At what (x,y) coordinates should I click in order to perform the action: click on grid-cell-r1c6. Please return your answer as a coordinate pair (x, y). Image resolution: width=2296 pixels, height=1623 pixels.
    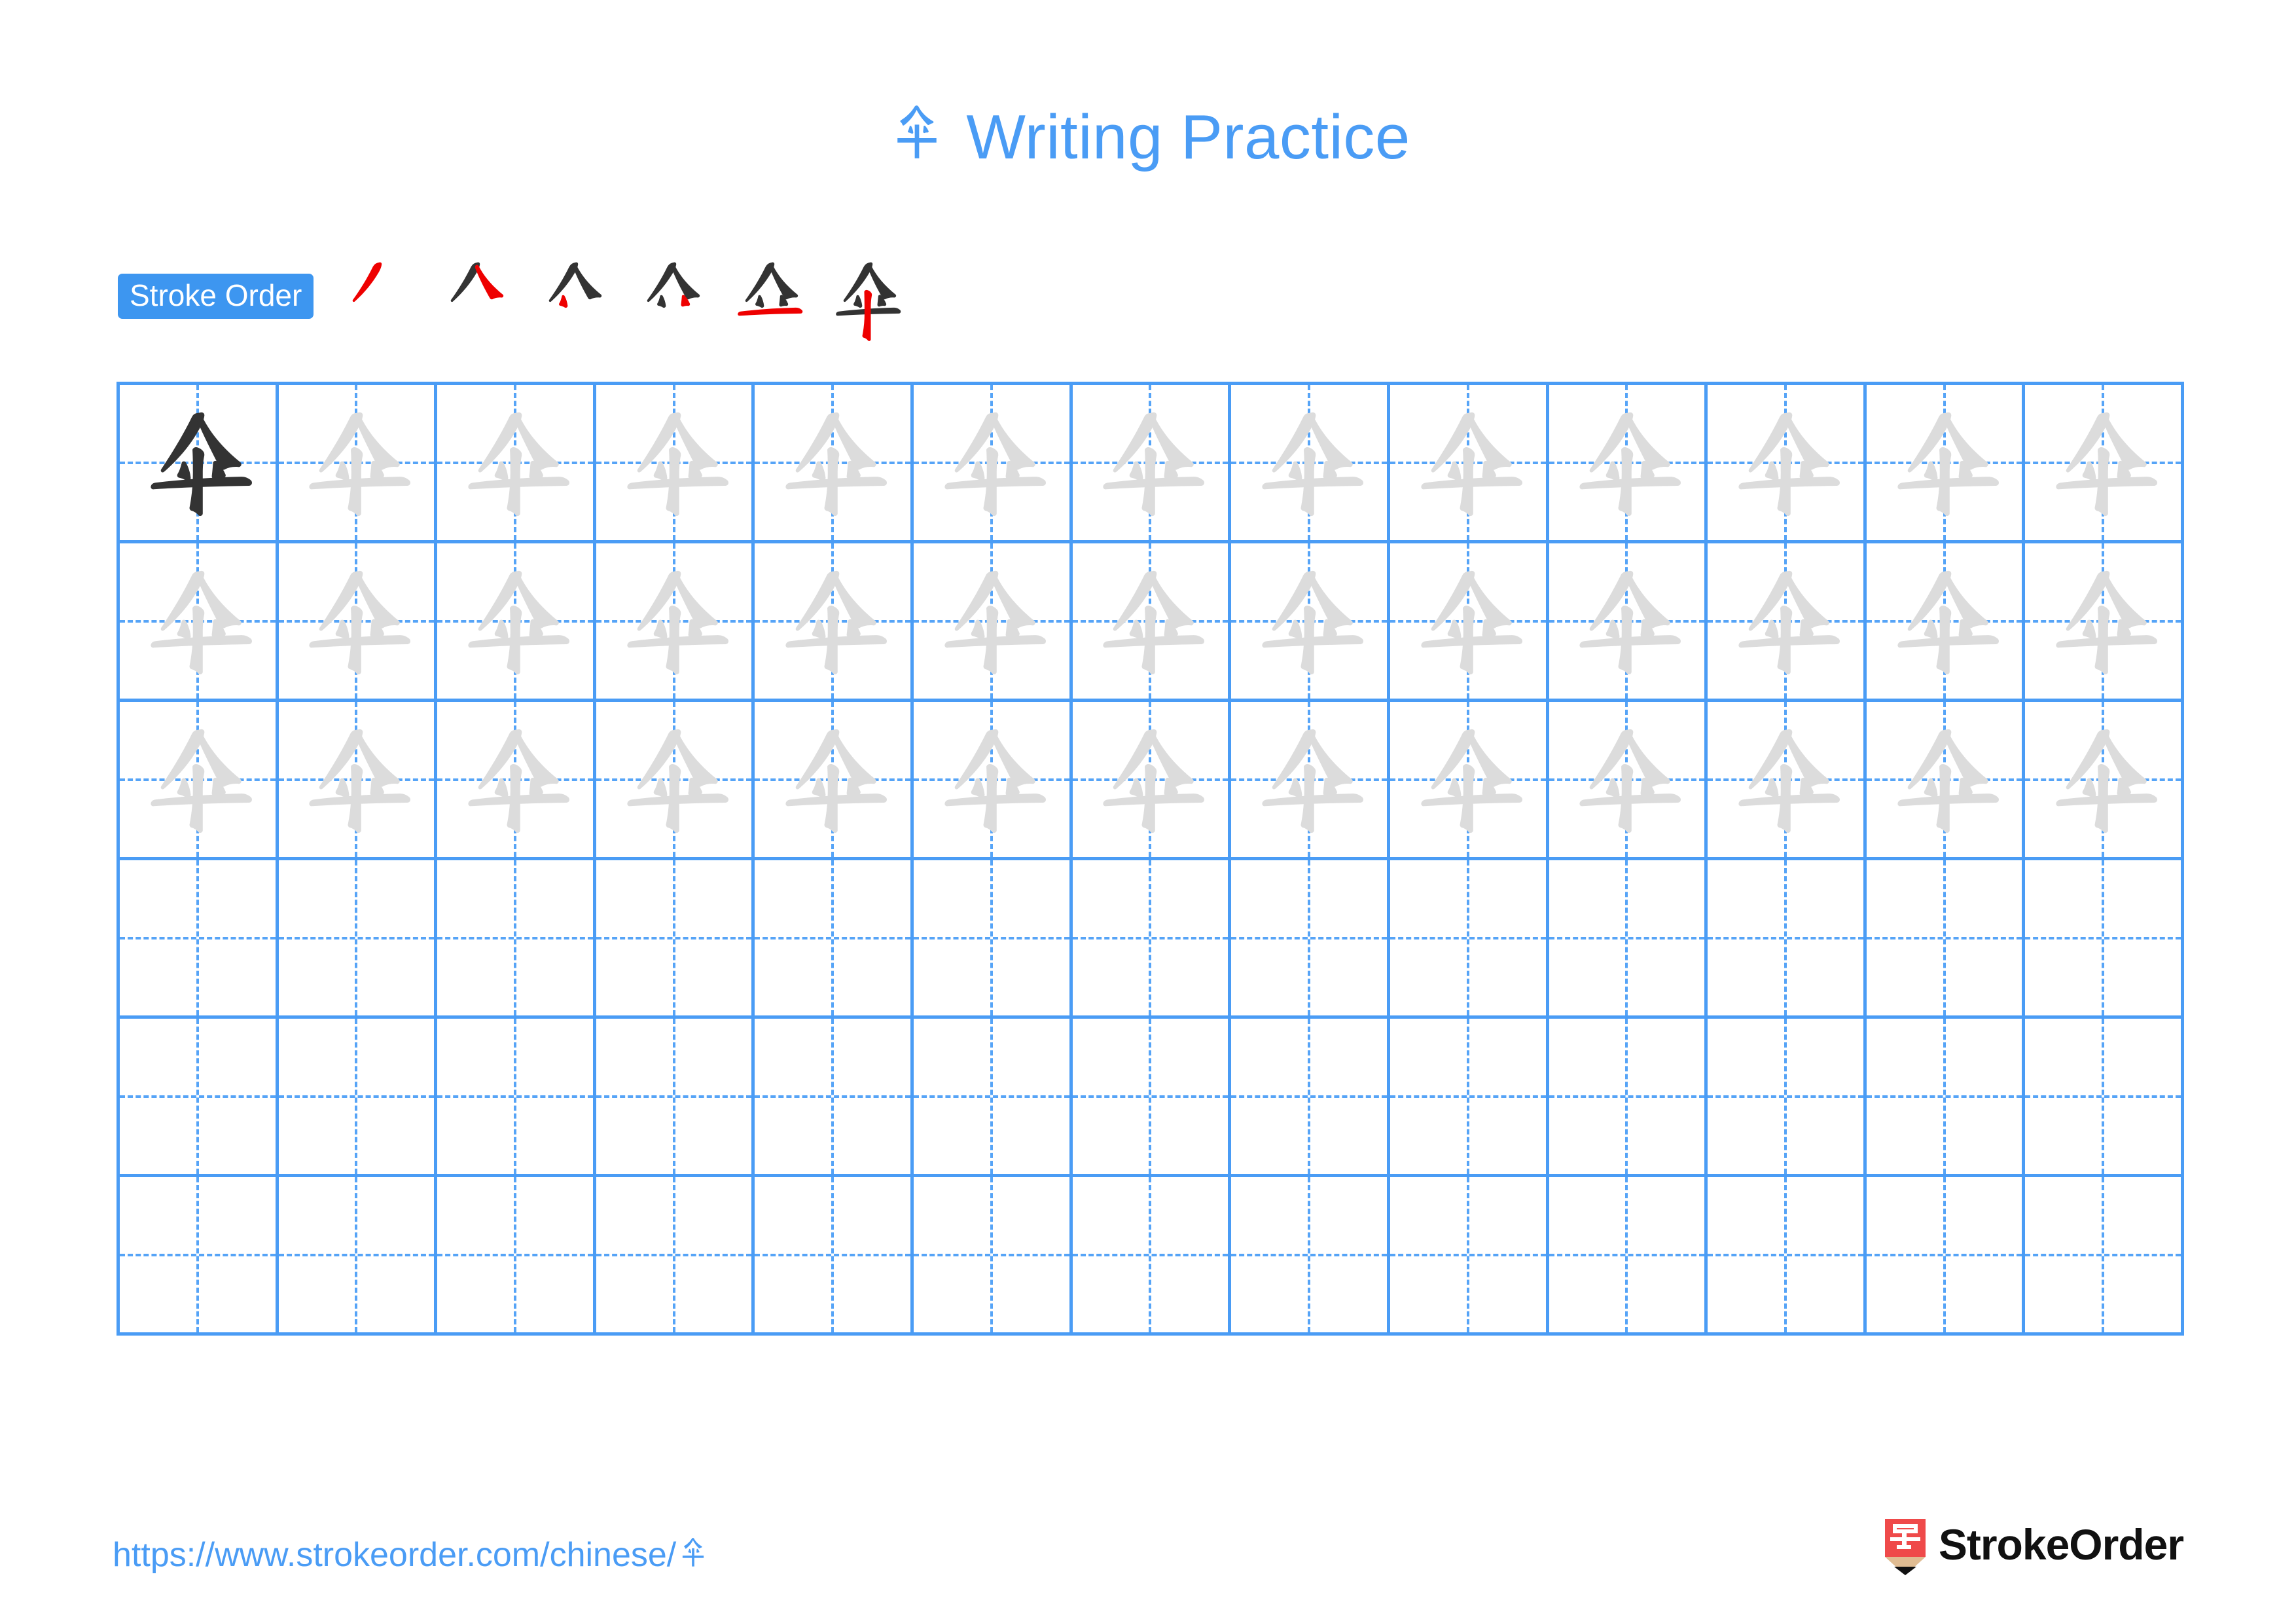
    Looking at the image, I should click on (993, 464).